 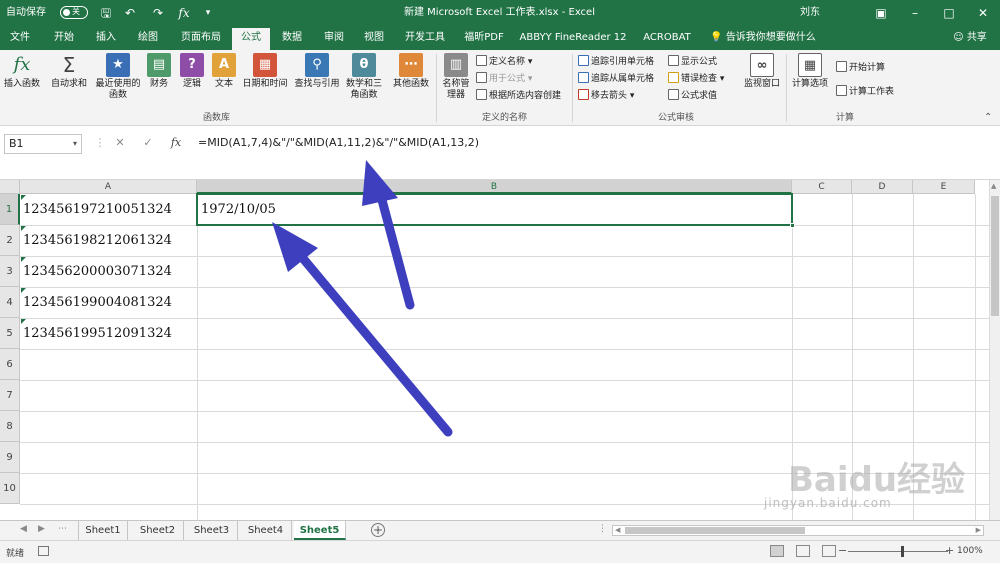 What do you see at coordinates (106, 38) in the screenshot?
I see `tab-insert: 插入` at bounding box center [106, 38].